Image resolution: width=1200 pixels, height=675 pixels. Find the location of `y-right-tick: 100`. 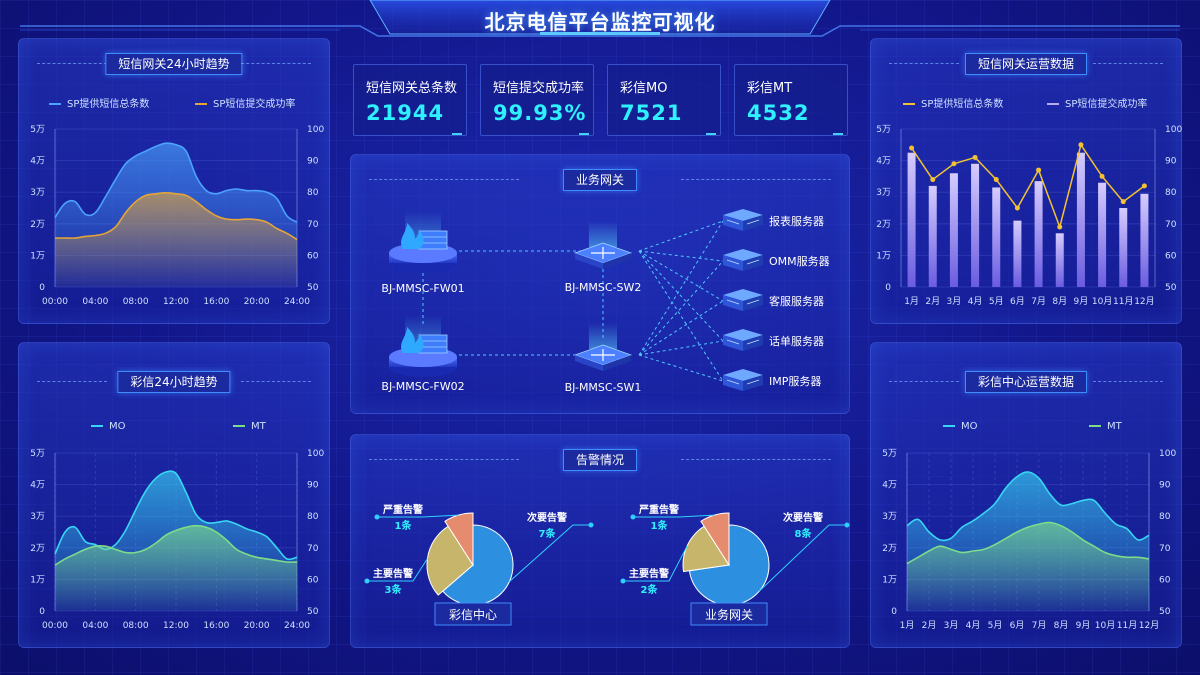

y-right-tick: 100 is located at coordinates (1173, 130).